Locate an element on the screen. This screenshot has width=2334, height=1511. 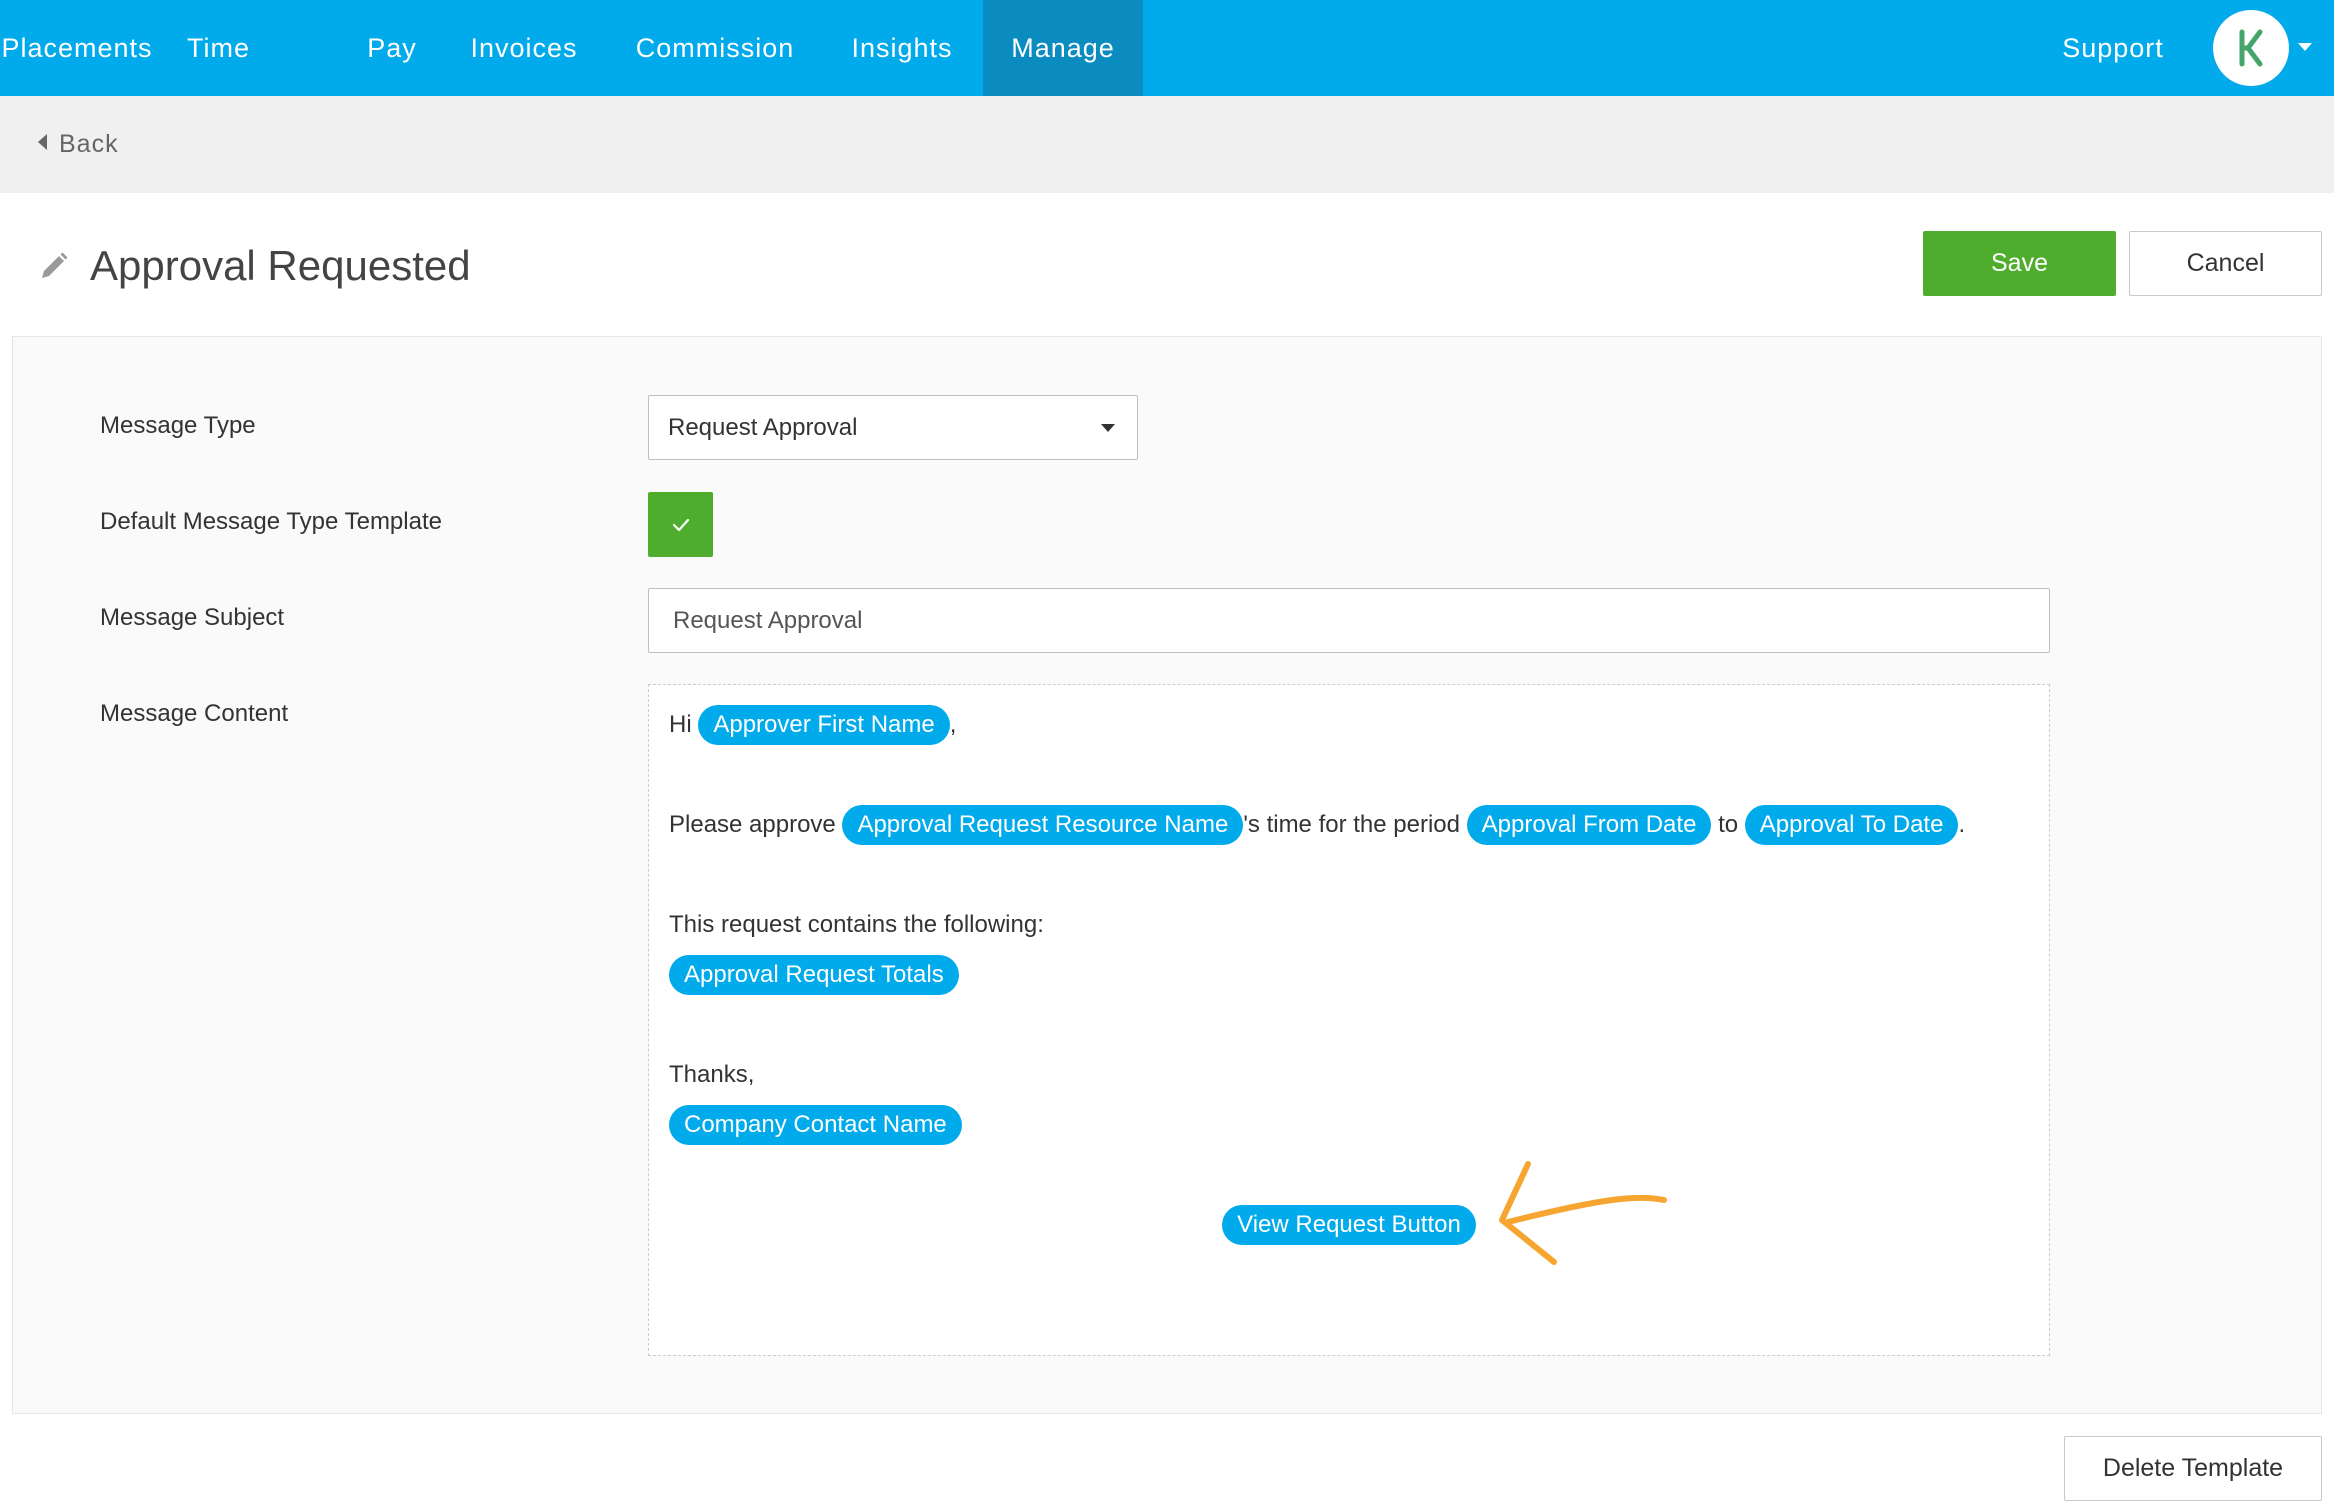
contains-line: This request contains the following: is located at coordinates (856, 924).